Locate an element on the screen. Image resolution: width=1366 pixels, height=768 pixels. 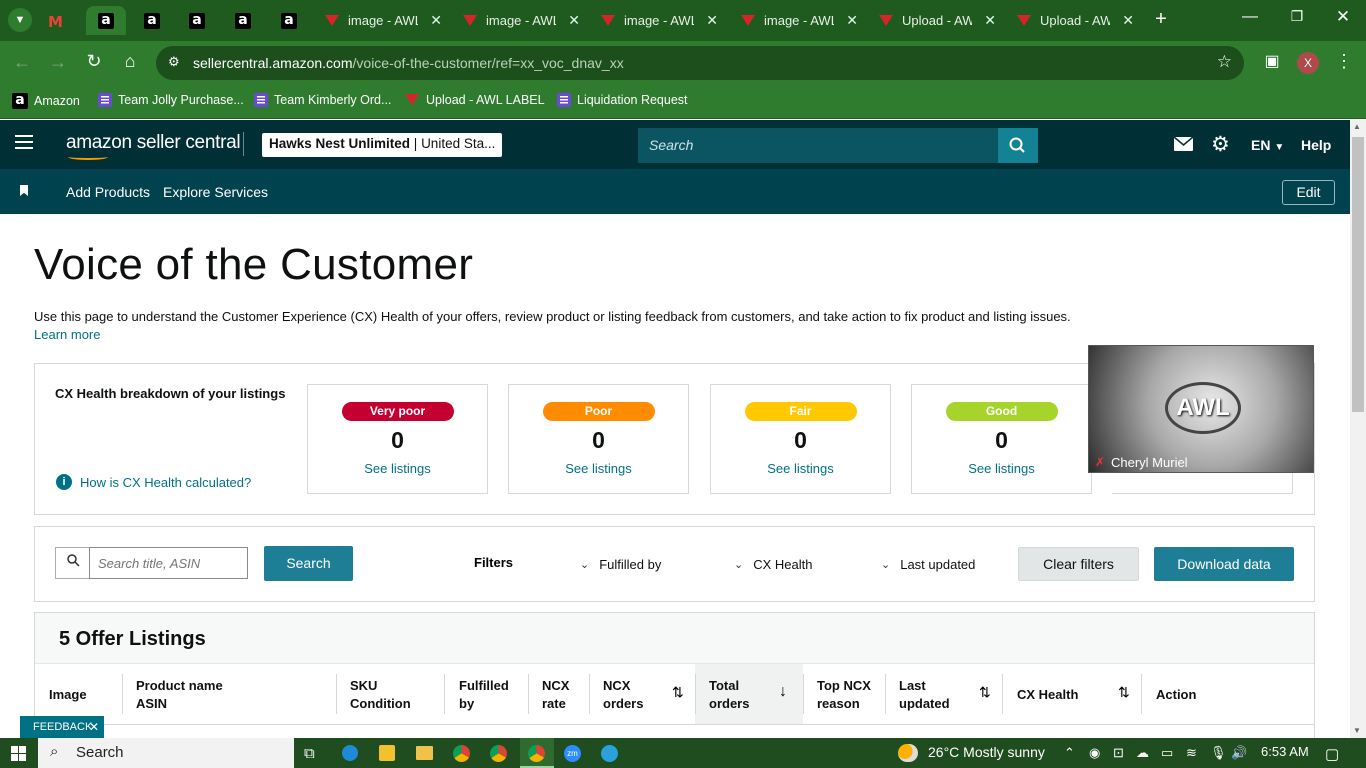
col-cx-health: CX Health is located at coordinates (1047, 695).